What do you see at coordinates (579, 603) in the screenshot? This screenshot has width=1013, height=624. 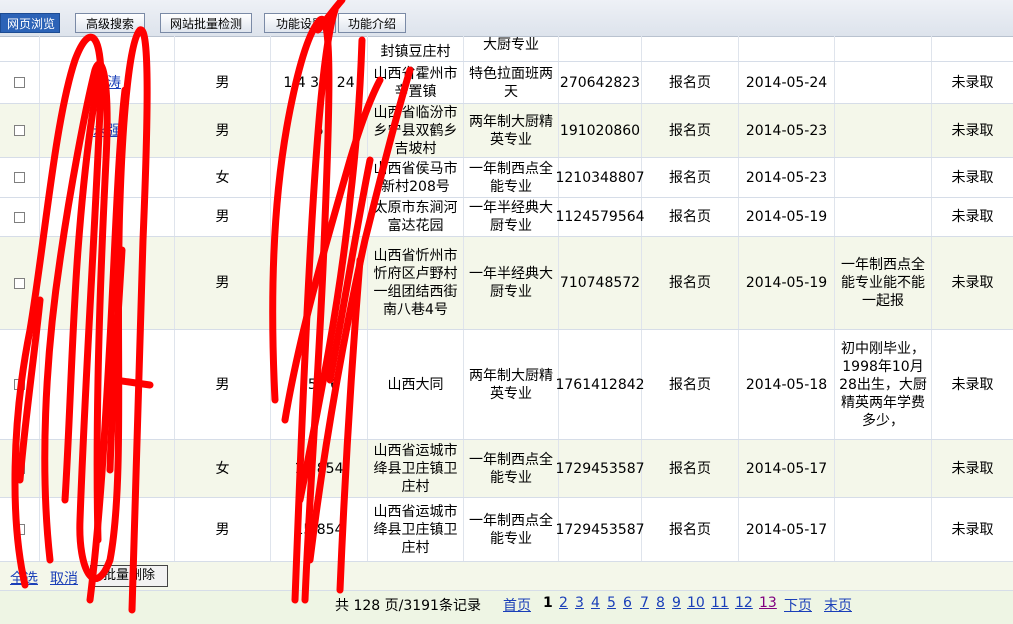 I see `page-link: 3` at bounding box center [579, 603].